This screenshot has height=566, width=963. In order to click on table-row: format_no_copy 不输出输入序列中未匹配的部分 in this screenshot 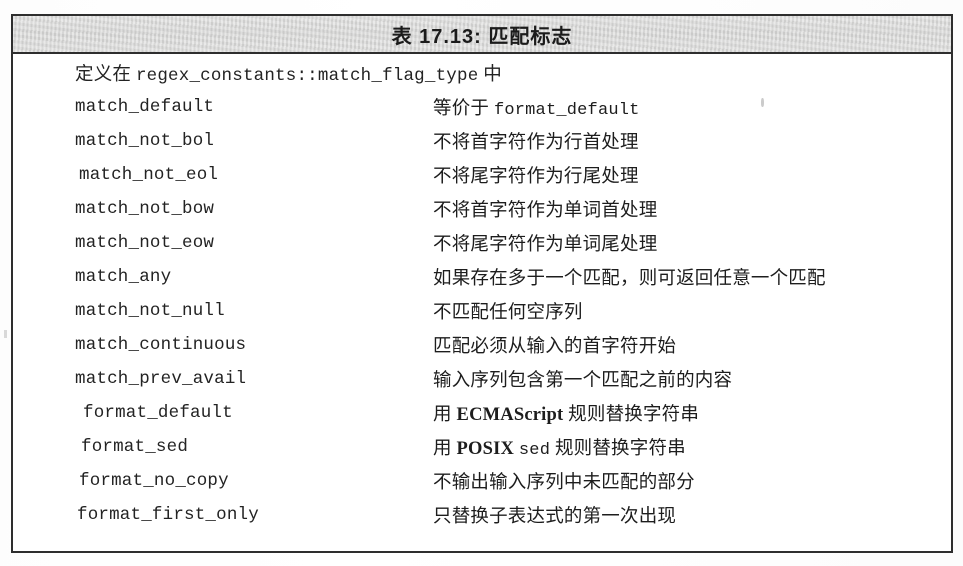, I will do `click(482, 481)`.